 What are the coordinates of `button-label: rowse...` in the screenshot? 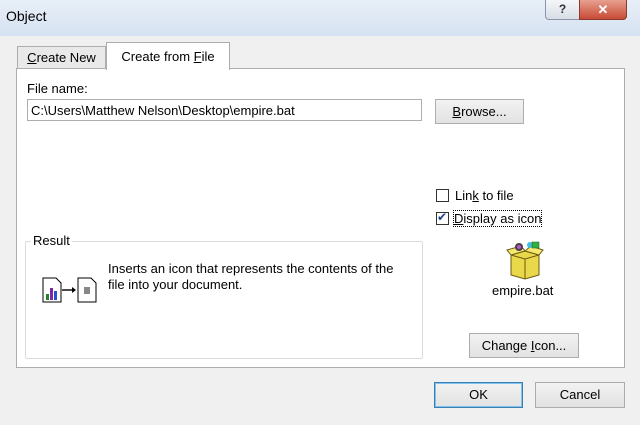 It's located at (484, 111).